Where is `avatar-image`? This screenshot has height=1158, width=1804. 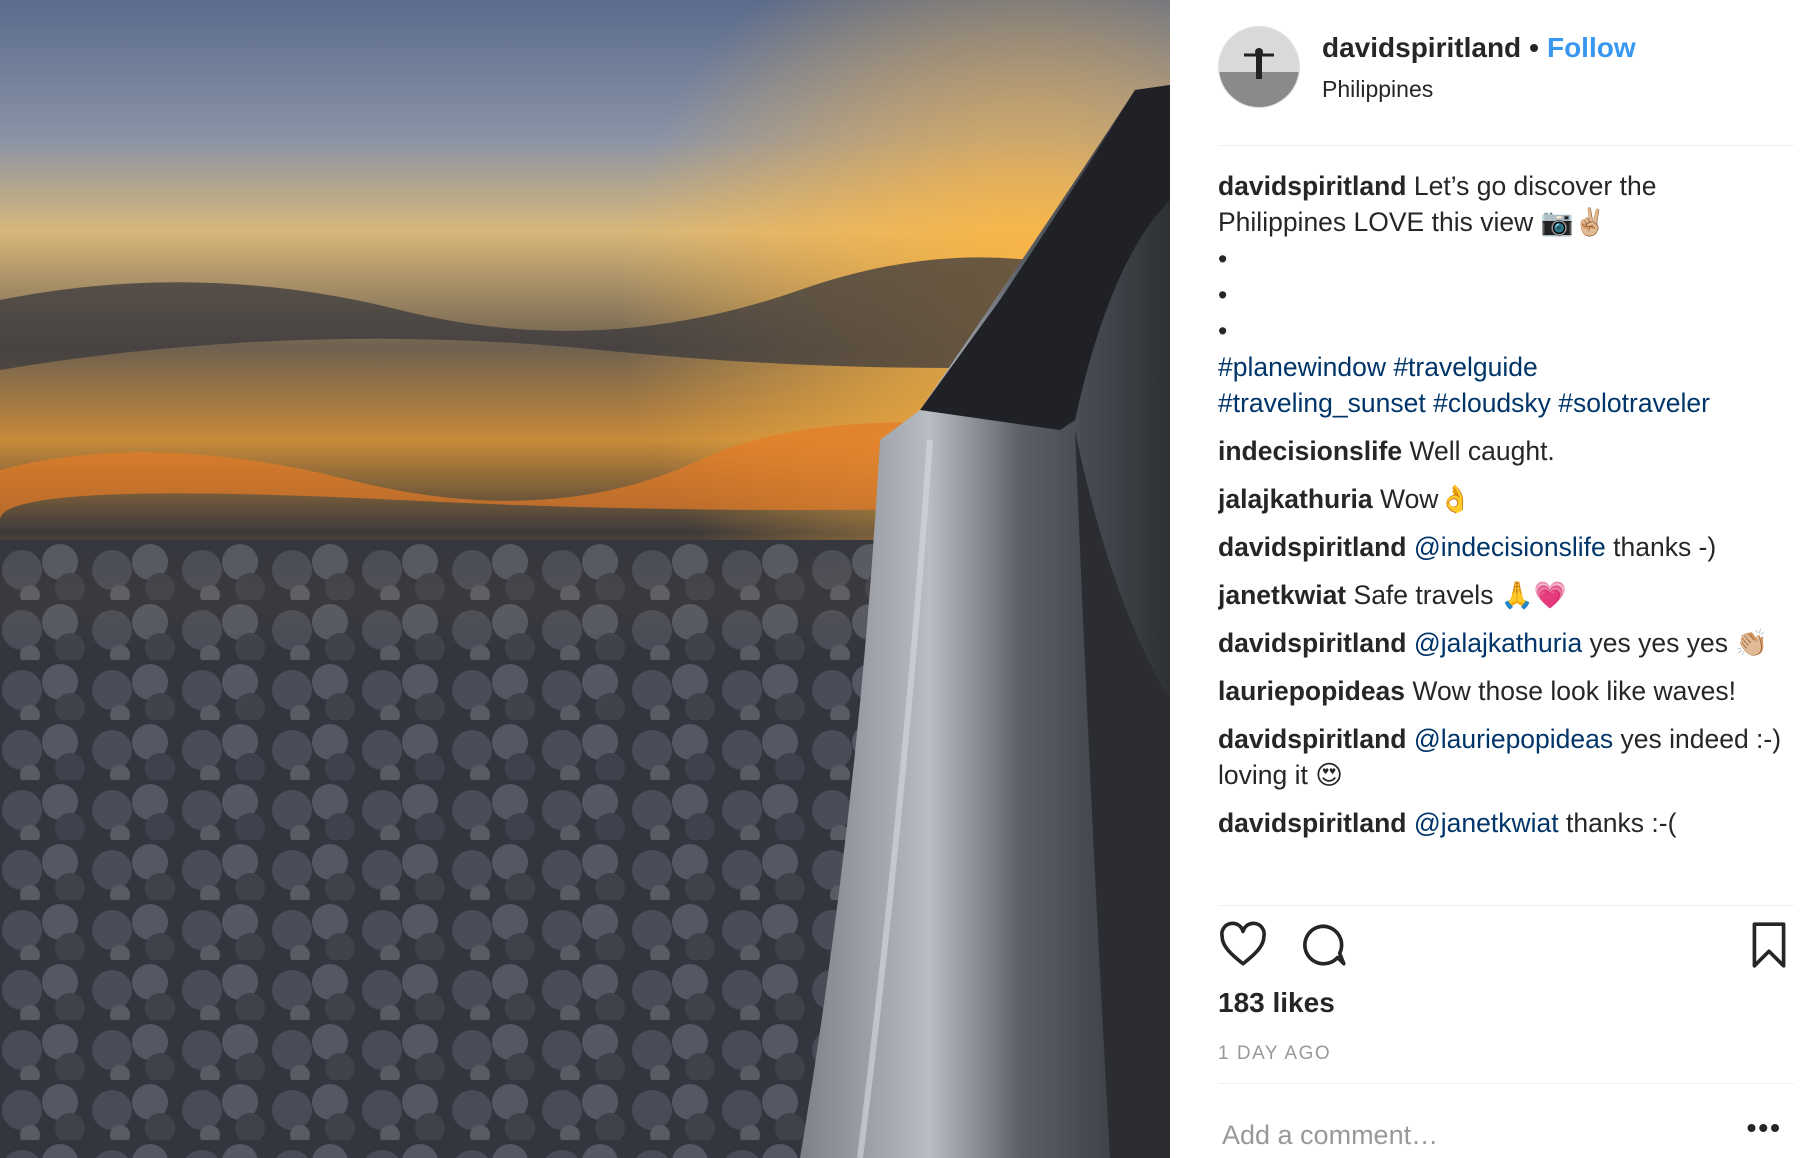
avatar-image is located at coordinates (1259, 67).